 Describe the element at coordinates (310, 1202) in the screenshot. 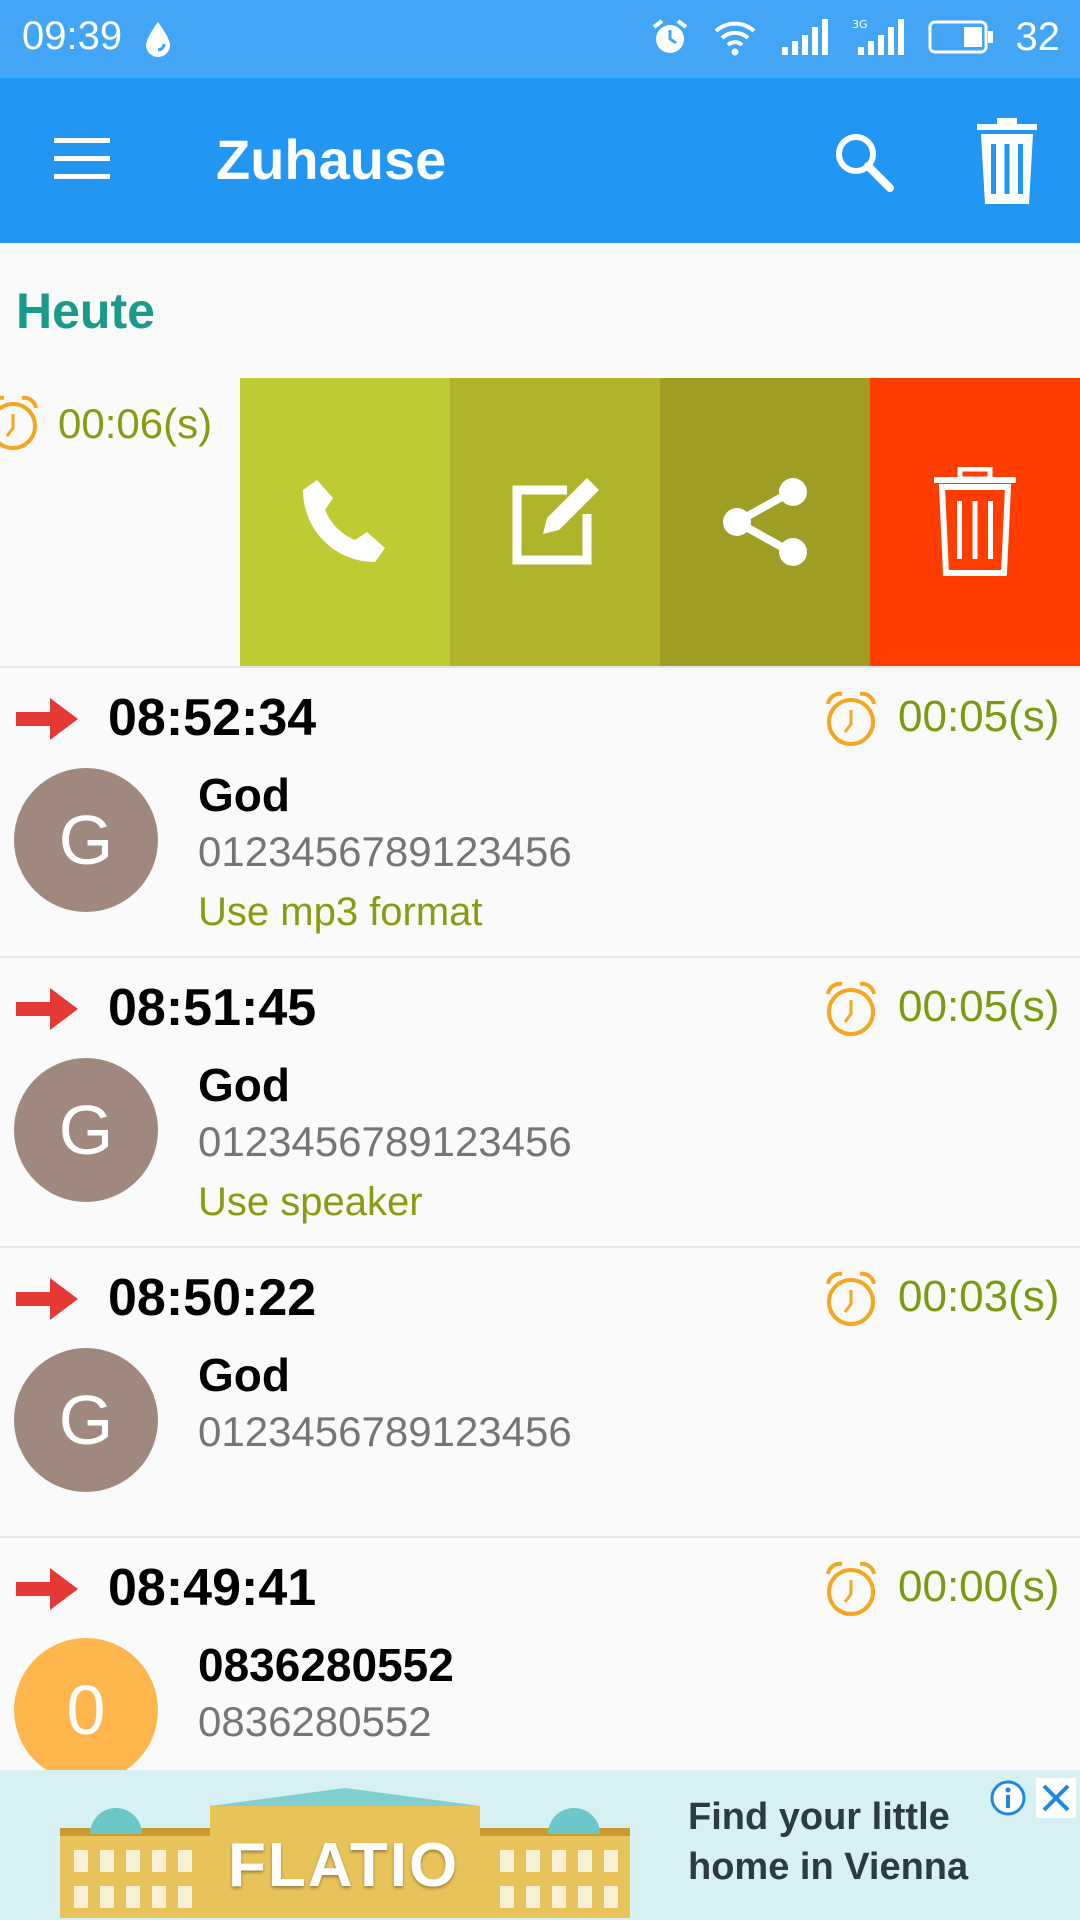

I see `call-note: Use speaker` at that location.